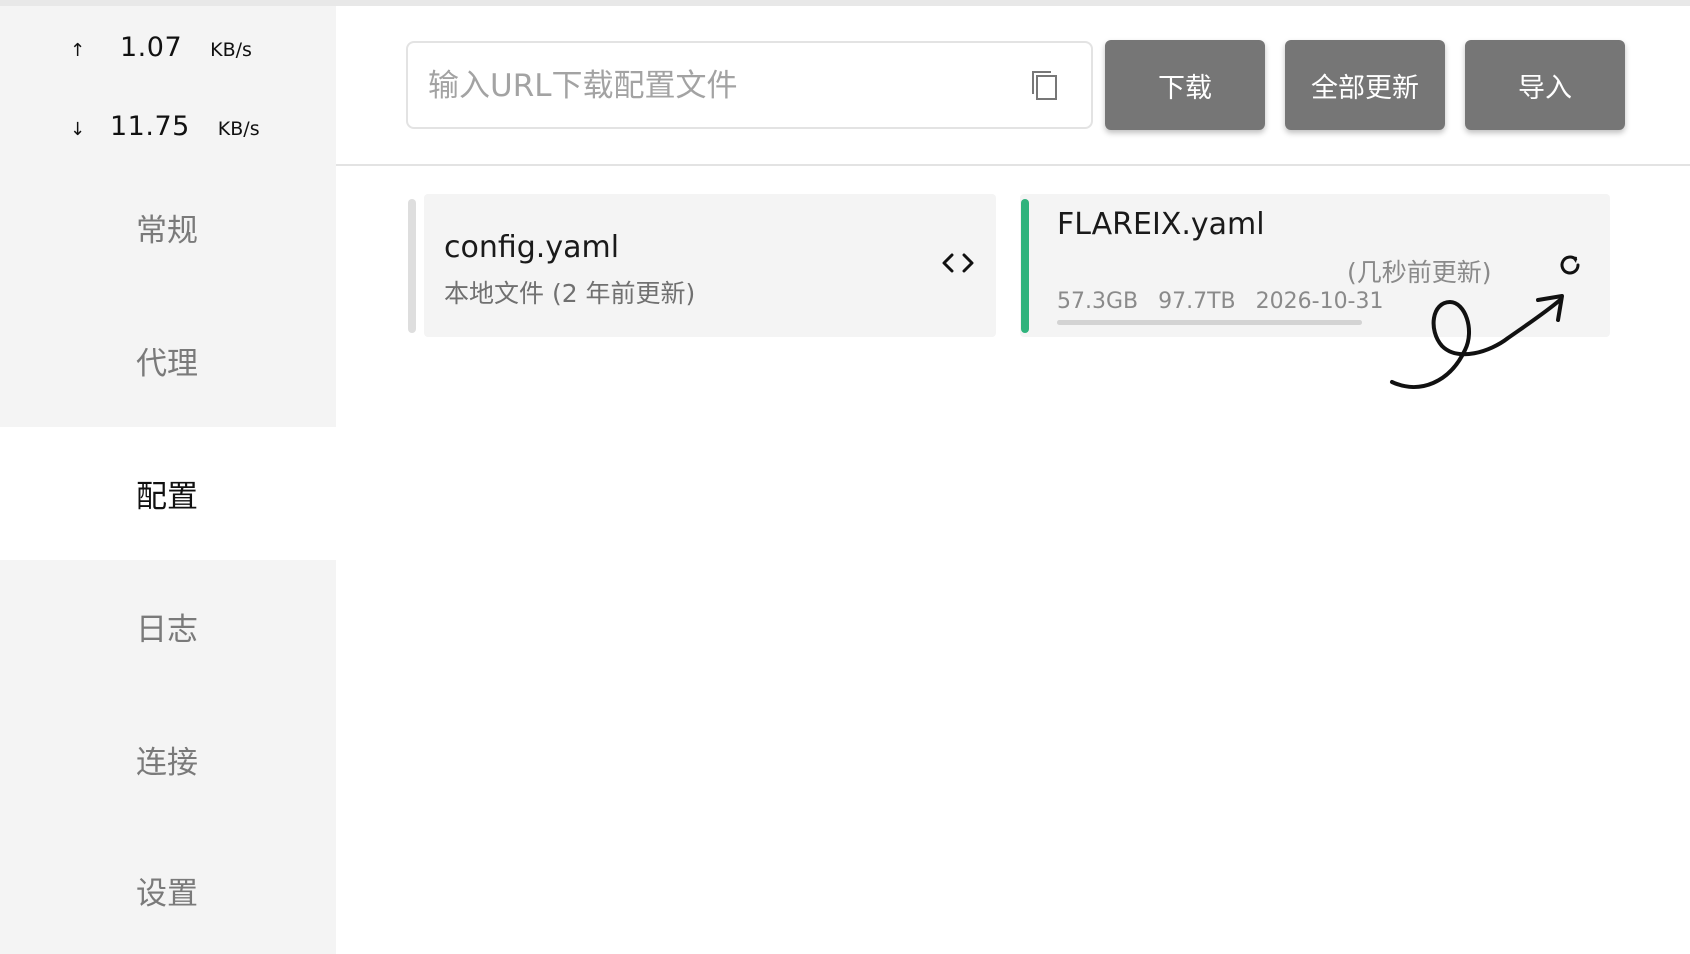 The width and height of the screenshot is (1690, 954). I want to click on url-field, so click(749, 85).